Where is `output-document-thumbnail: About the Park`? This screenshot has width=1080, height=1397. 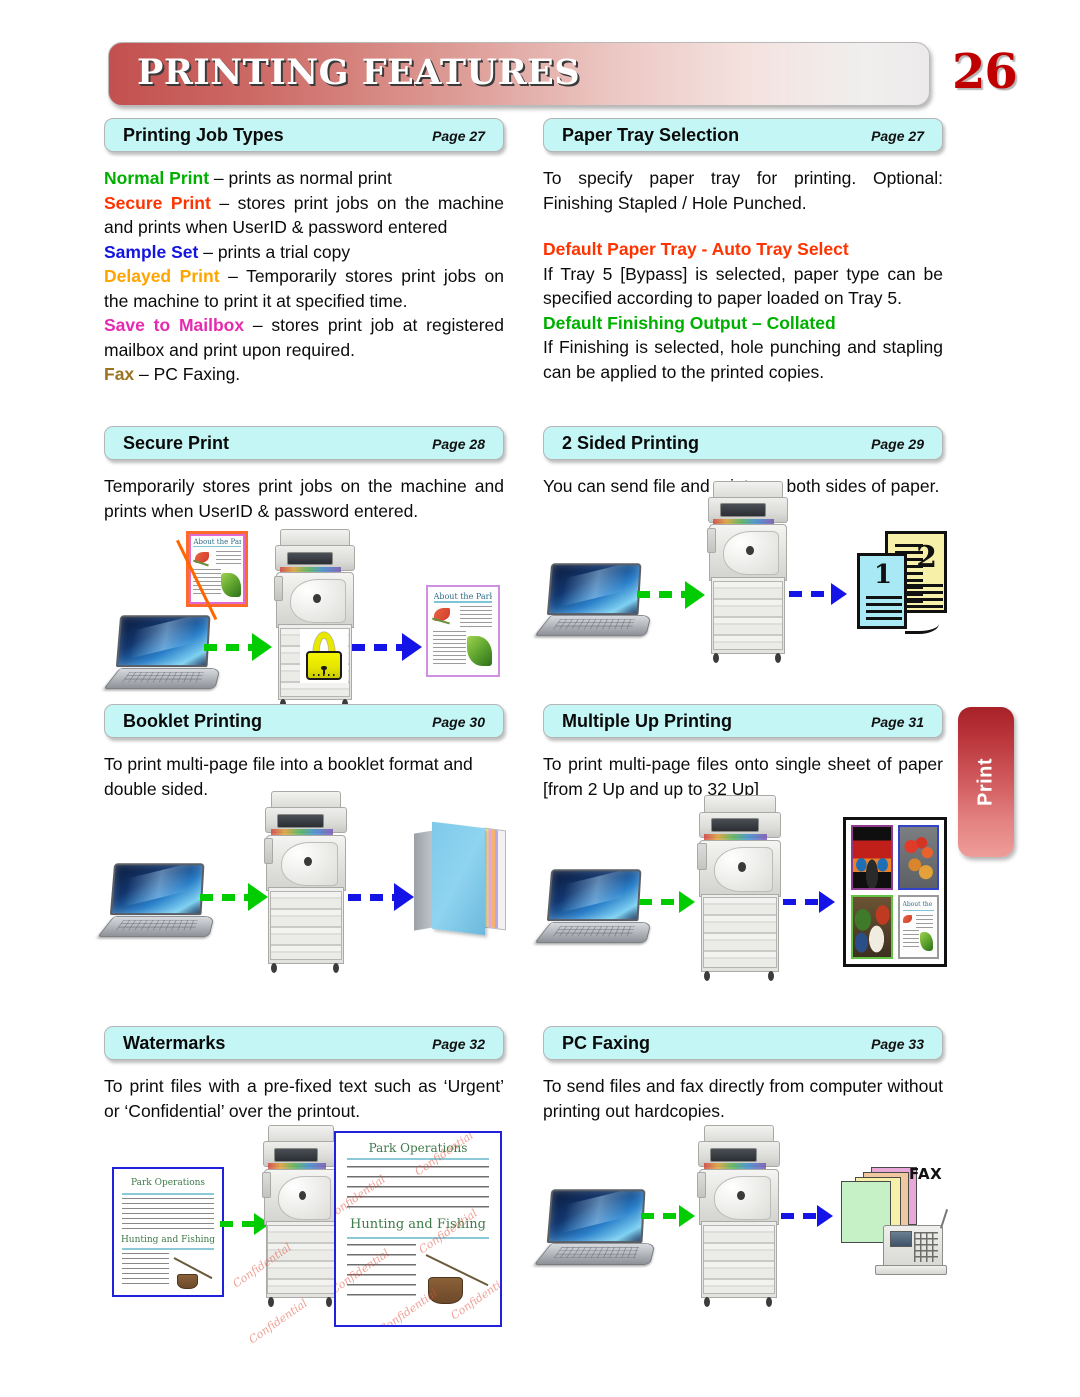 output-document-thumbnail: About the Park is located at coordinates (463, 631).